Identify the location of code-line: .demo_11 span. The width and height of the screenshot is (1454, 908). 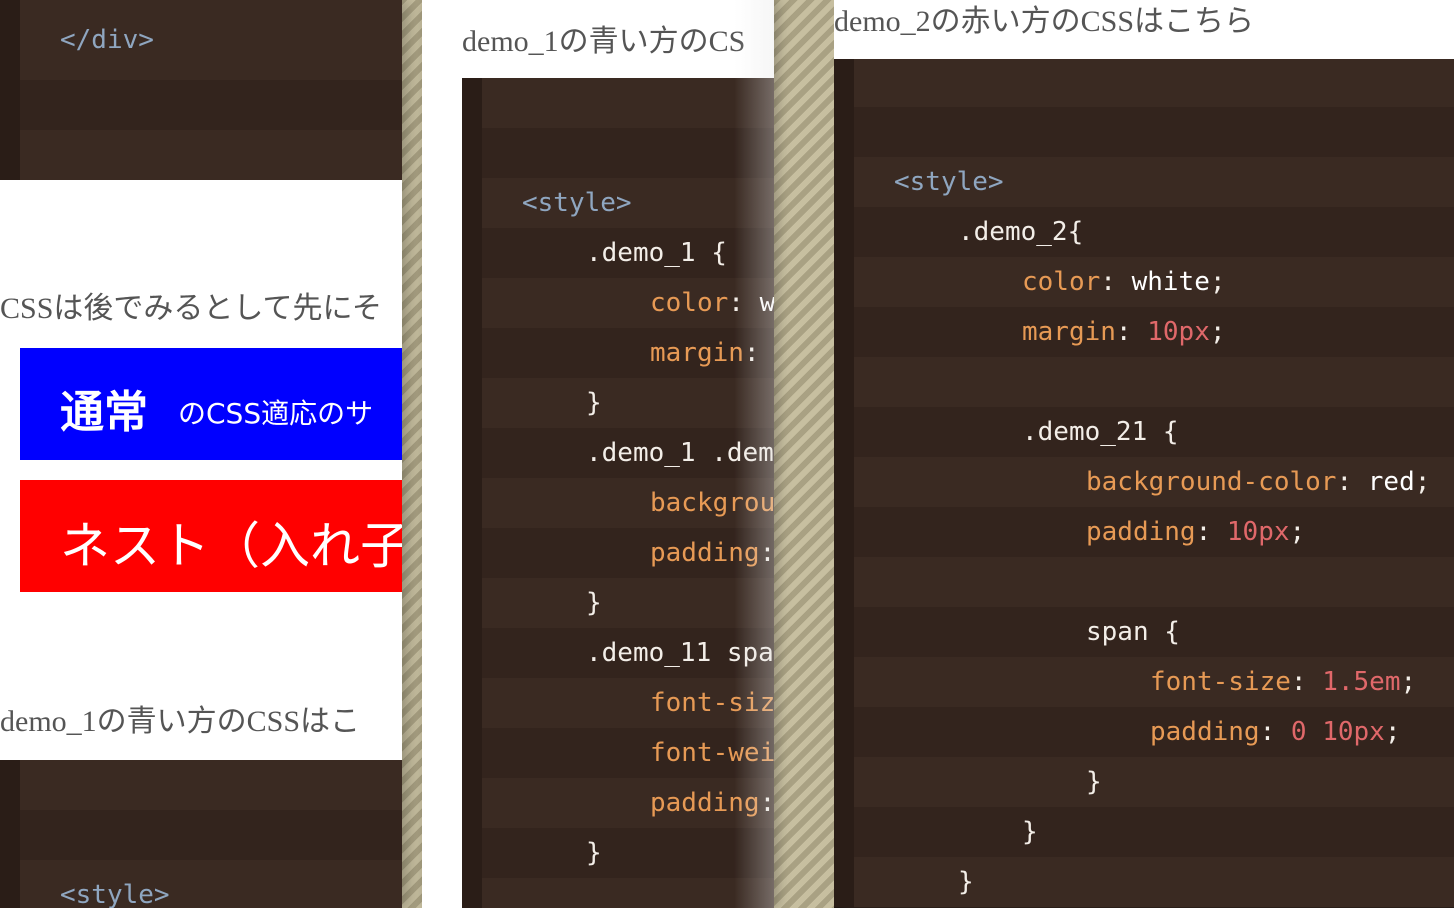
(618, 653).